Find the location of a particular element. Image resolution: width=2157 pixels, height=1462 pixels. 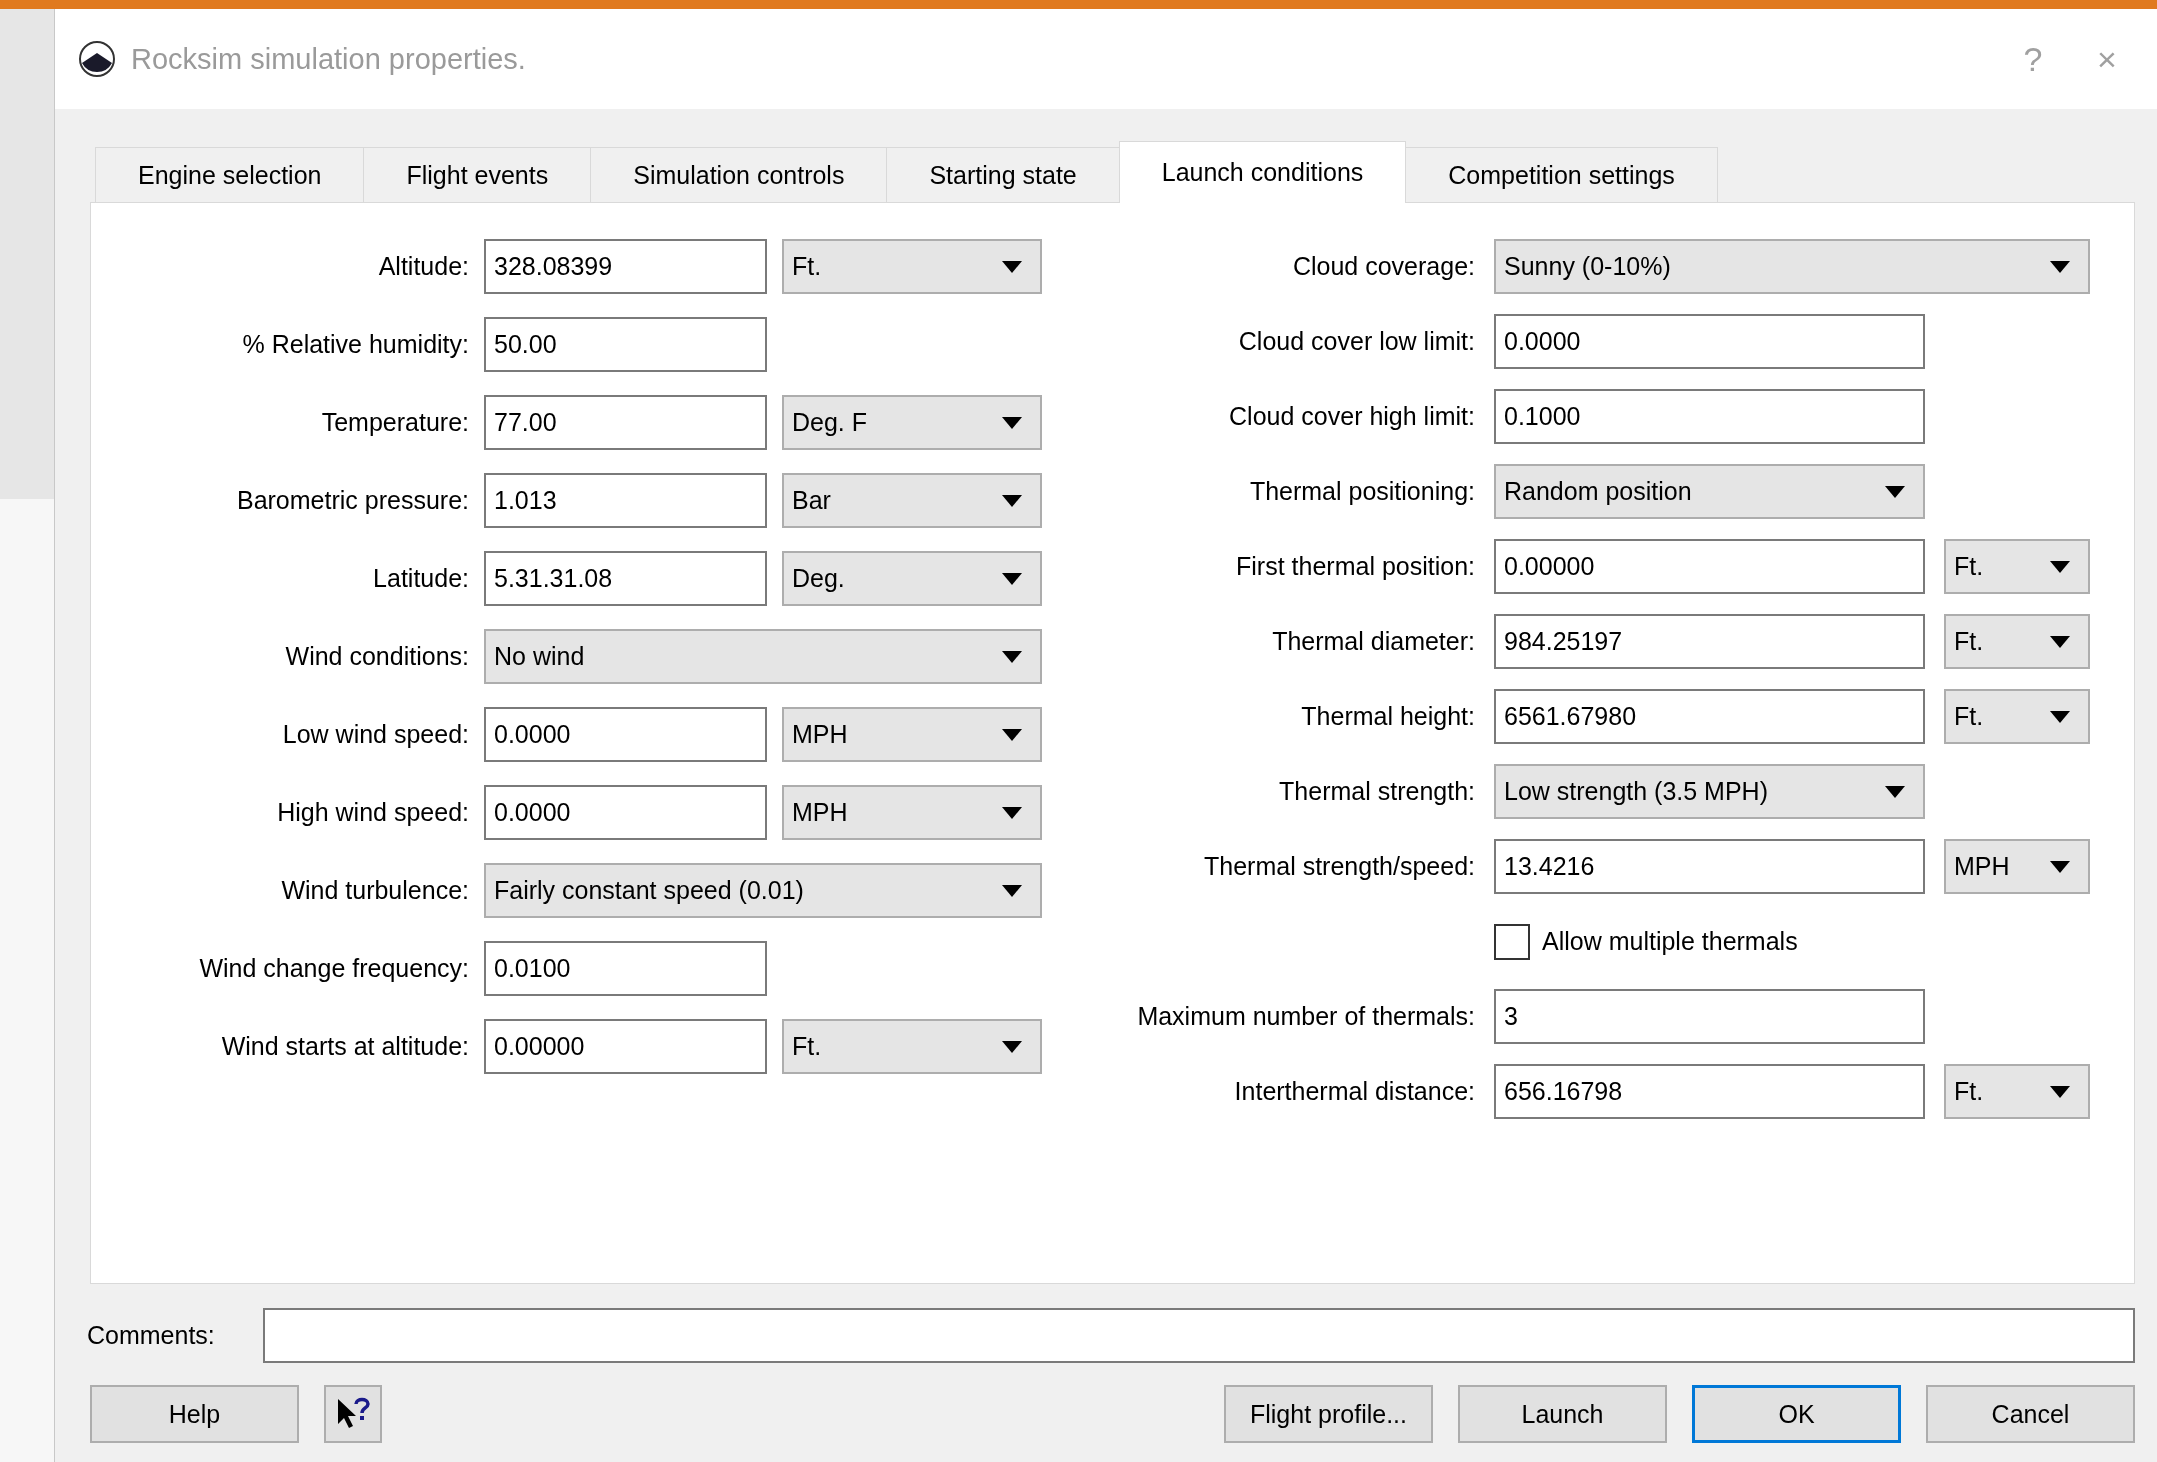

dialog-button: Help is located at coordinates (194, 1414).